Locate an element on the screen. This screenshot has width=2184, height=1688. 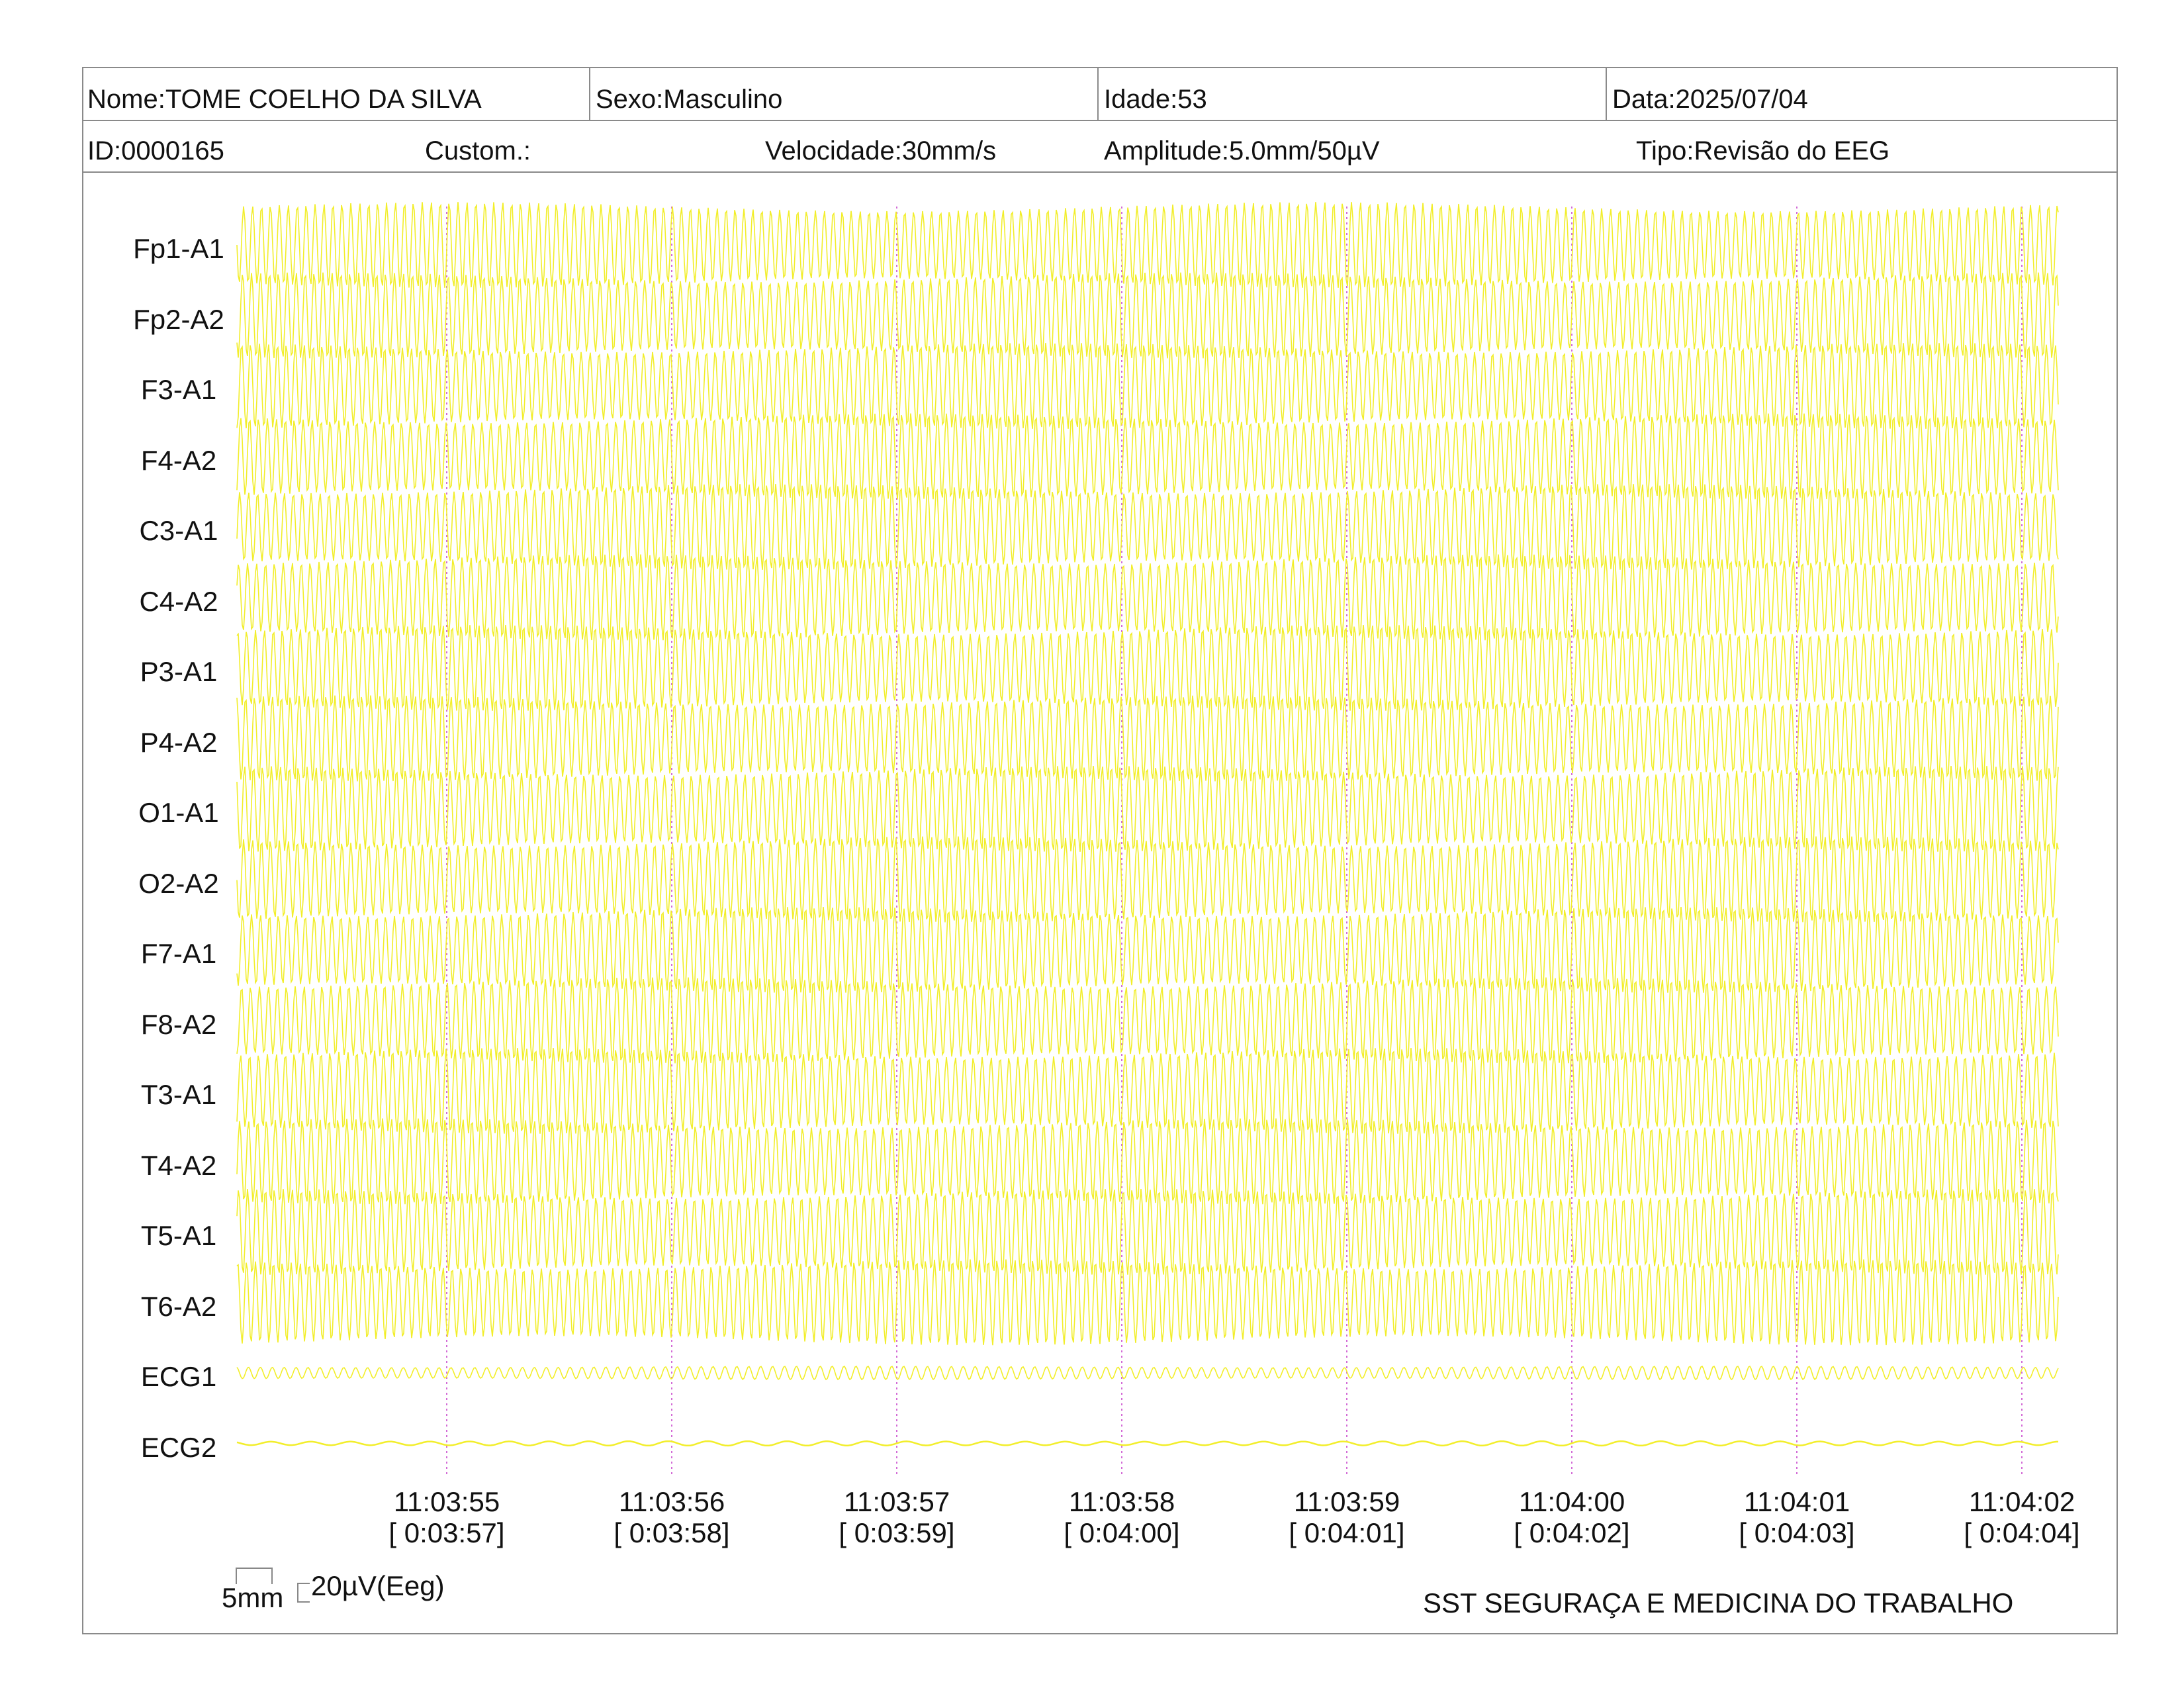
channel-label: C3-A1 is located at coordinates (178, 530).